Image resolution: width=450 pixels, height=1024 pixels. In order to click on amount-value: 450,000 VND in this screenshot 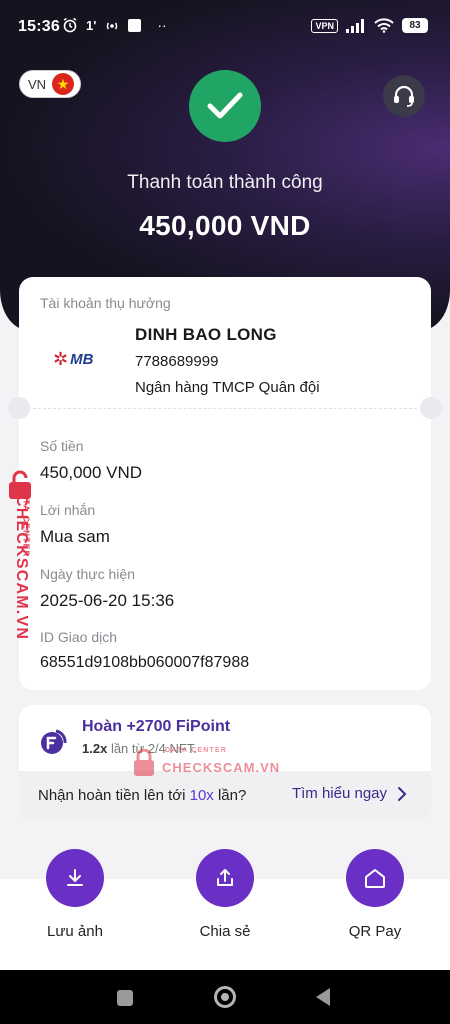, I will do `click(91, 472)`.